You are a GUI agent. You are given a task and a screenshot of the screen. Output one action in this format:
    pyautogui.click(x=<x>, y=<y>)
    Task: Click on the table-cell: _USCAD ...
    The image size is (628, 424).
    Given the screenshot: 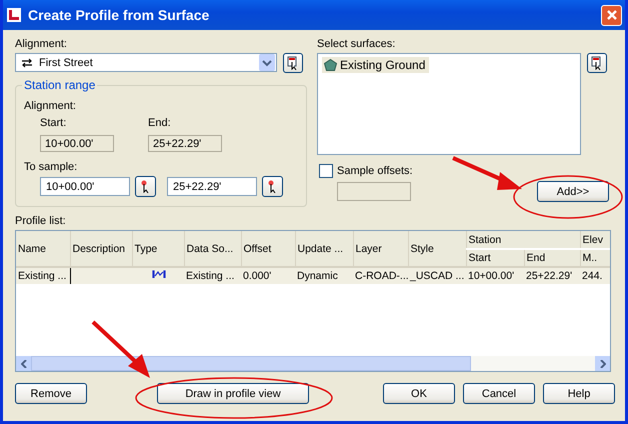 What is the action you would take?
    pyautogui.click(x=437, y=276)
    